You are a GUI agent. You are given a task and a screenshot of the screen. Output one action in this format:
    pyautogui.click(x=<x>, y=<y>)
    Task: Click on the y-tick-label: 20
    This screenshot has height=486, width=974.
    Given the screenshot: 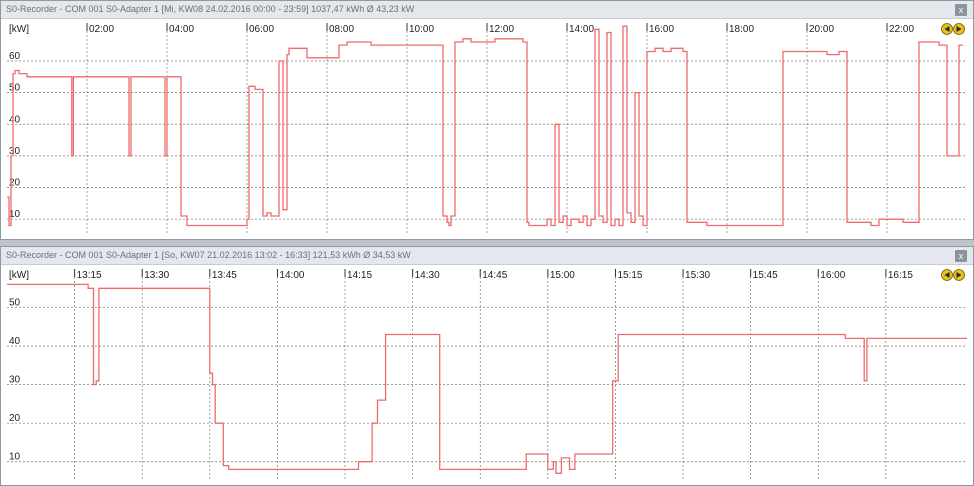 What is the action you would take?
    pyautogui.click(x=15, y=418)
    